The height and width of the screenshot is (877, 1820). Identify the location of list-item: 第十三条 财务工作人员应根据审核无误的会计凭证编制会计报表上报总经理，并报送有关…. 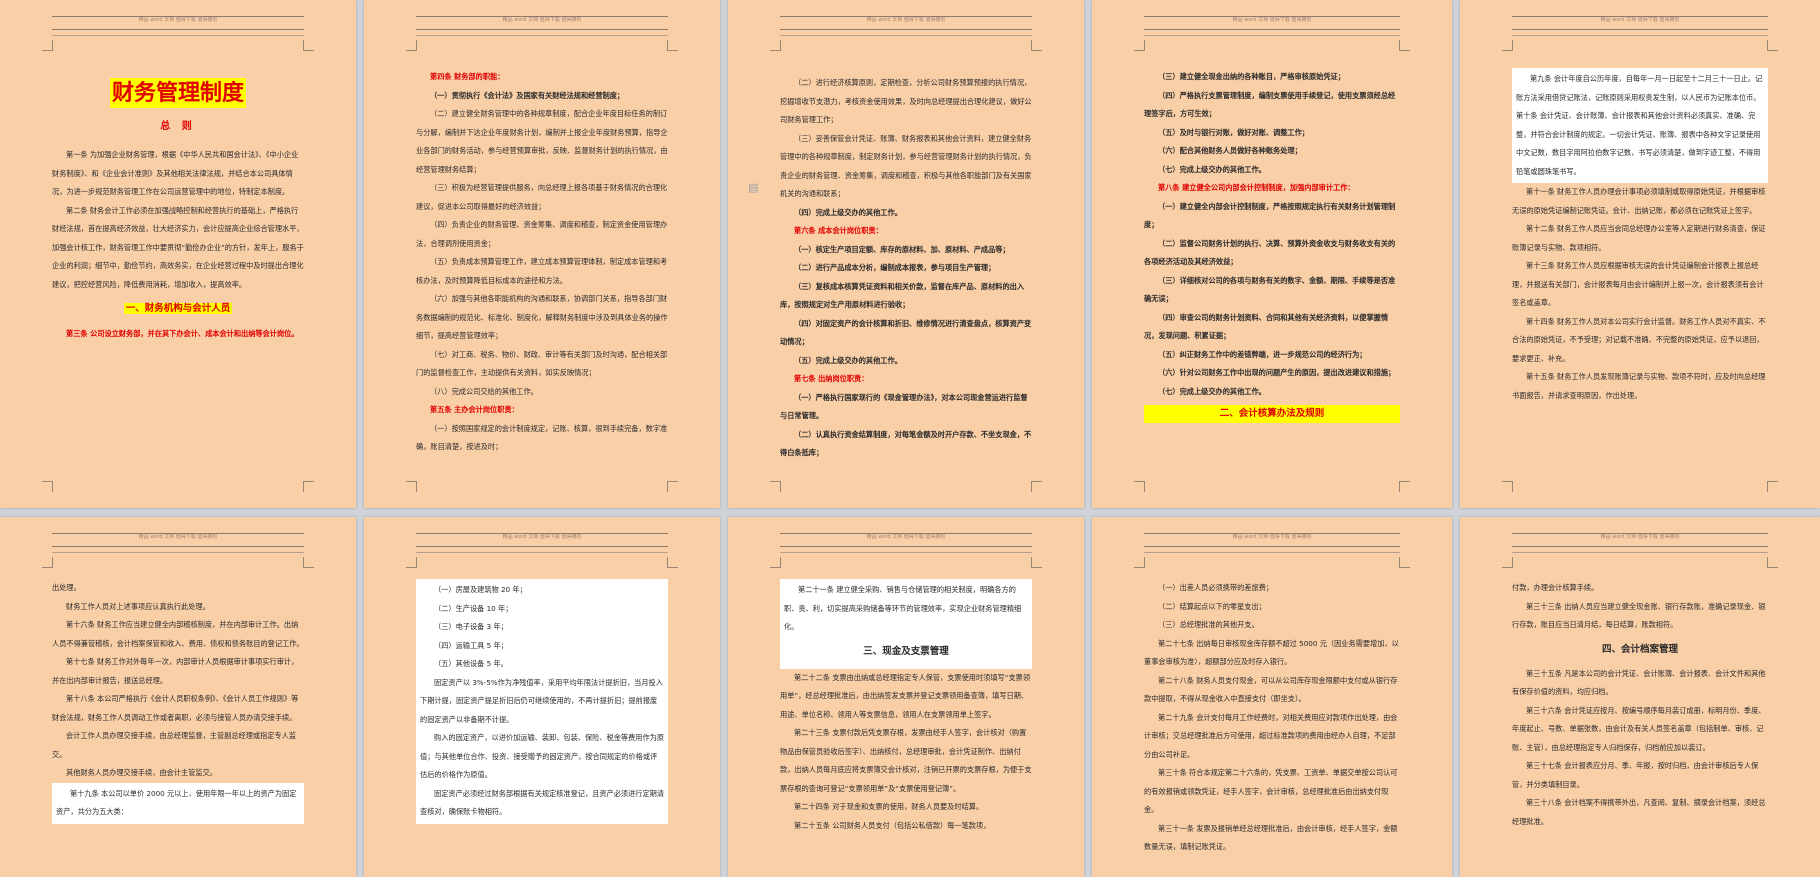
(1638, 284).